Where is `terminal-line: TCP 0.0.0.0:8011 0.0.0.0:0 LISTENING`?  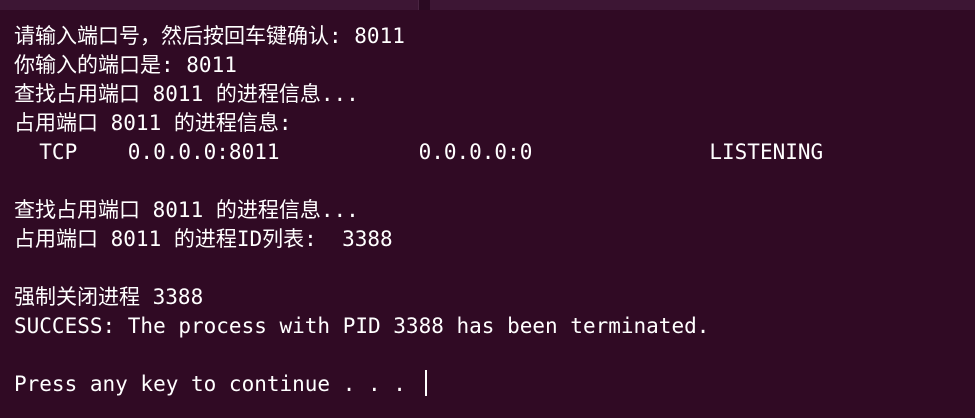
terminal-line: TCP 0.0.0.0:8011 0.0.0.0:0 LISTENING is located at coordinates (419, 152).